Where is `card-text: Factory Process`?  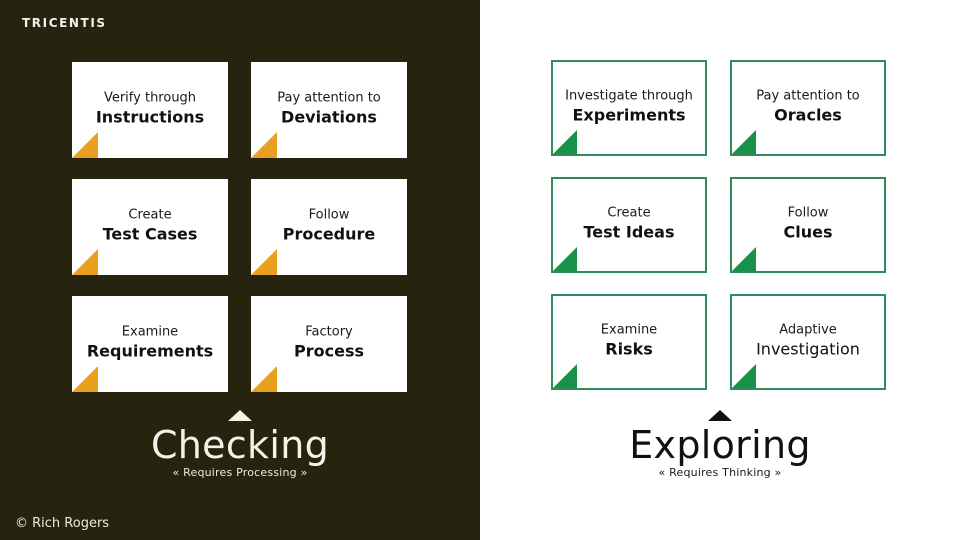
card-text: Factory Process is located at coordinates (329, 342).